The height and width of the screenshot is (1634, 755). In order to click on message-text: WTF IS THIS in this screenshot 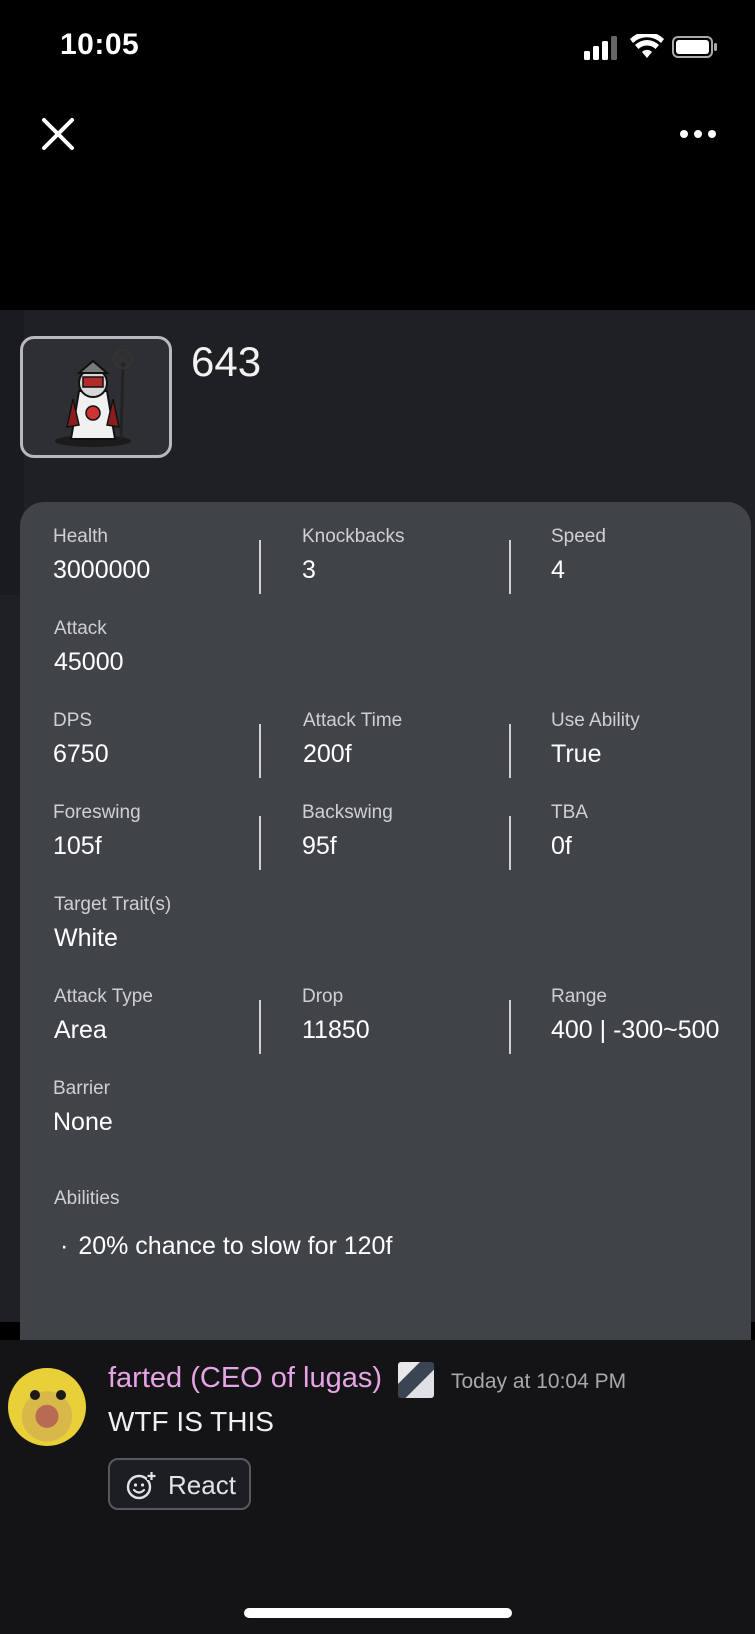, I will do `click(191, 1421)`.